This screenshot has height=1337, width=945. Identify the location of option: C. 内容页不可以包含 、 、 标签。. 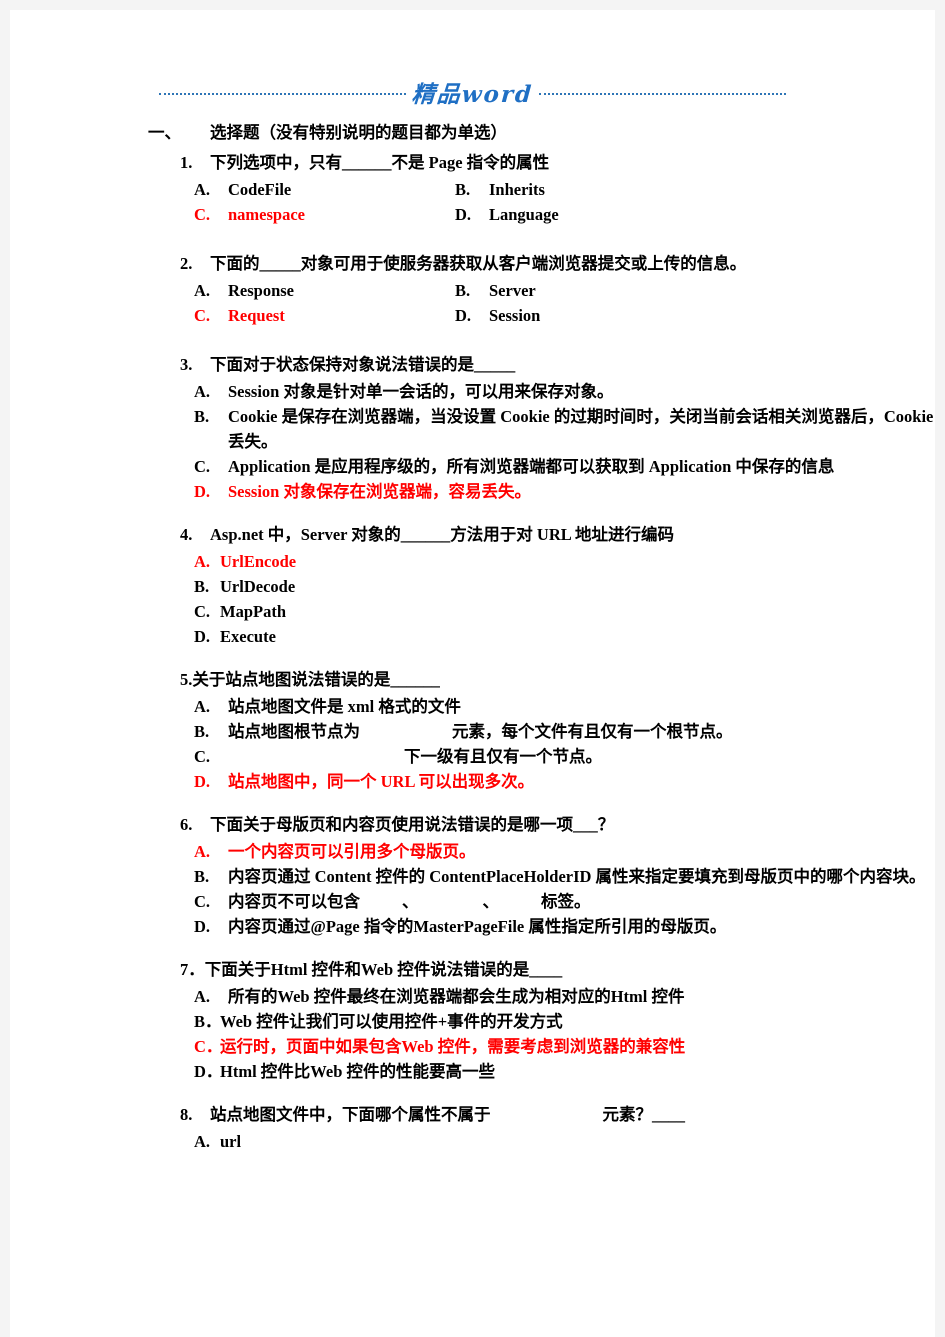
(392, 901).